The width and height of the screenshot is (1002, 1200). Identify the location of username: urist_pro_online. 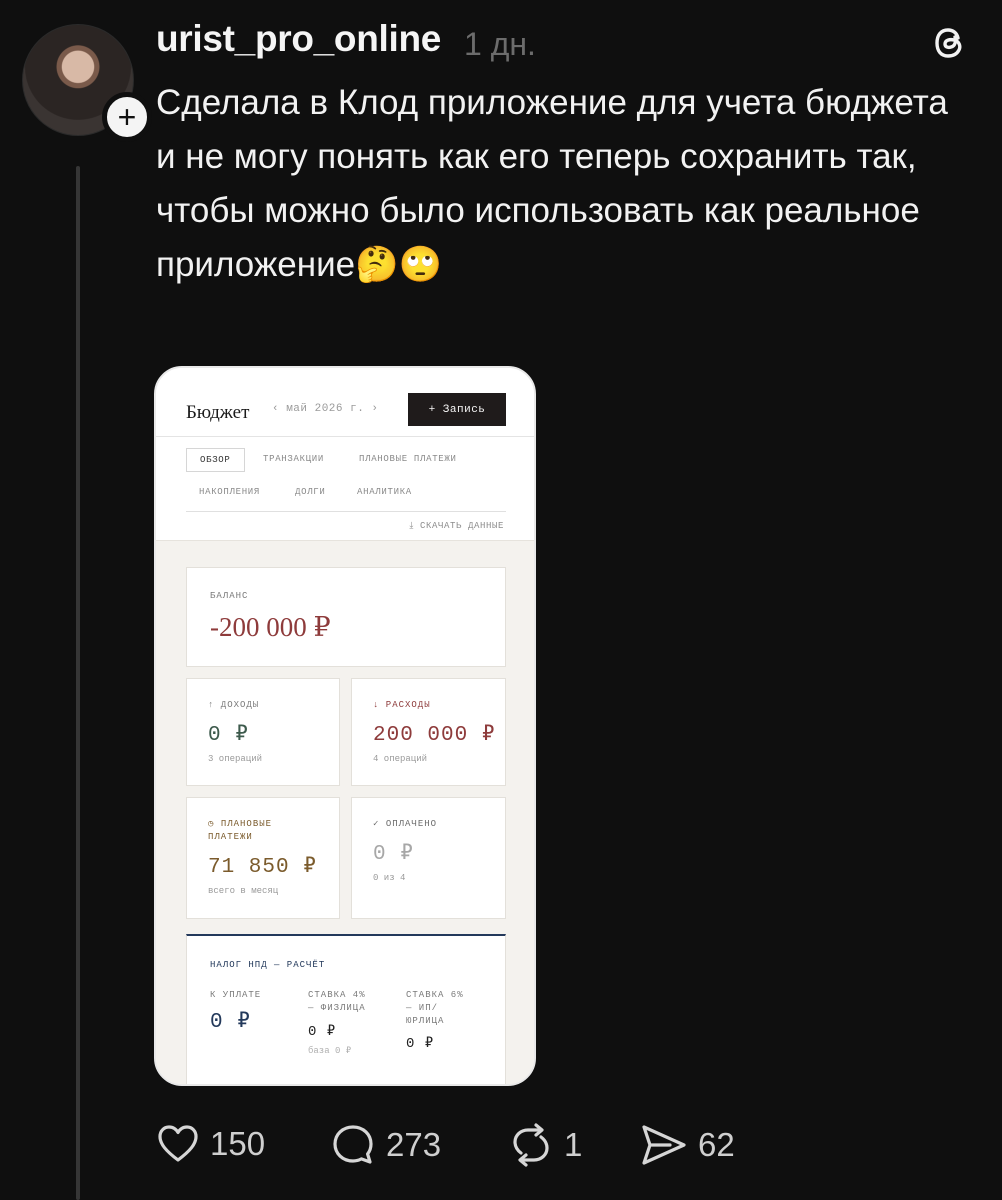
(298, 39).